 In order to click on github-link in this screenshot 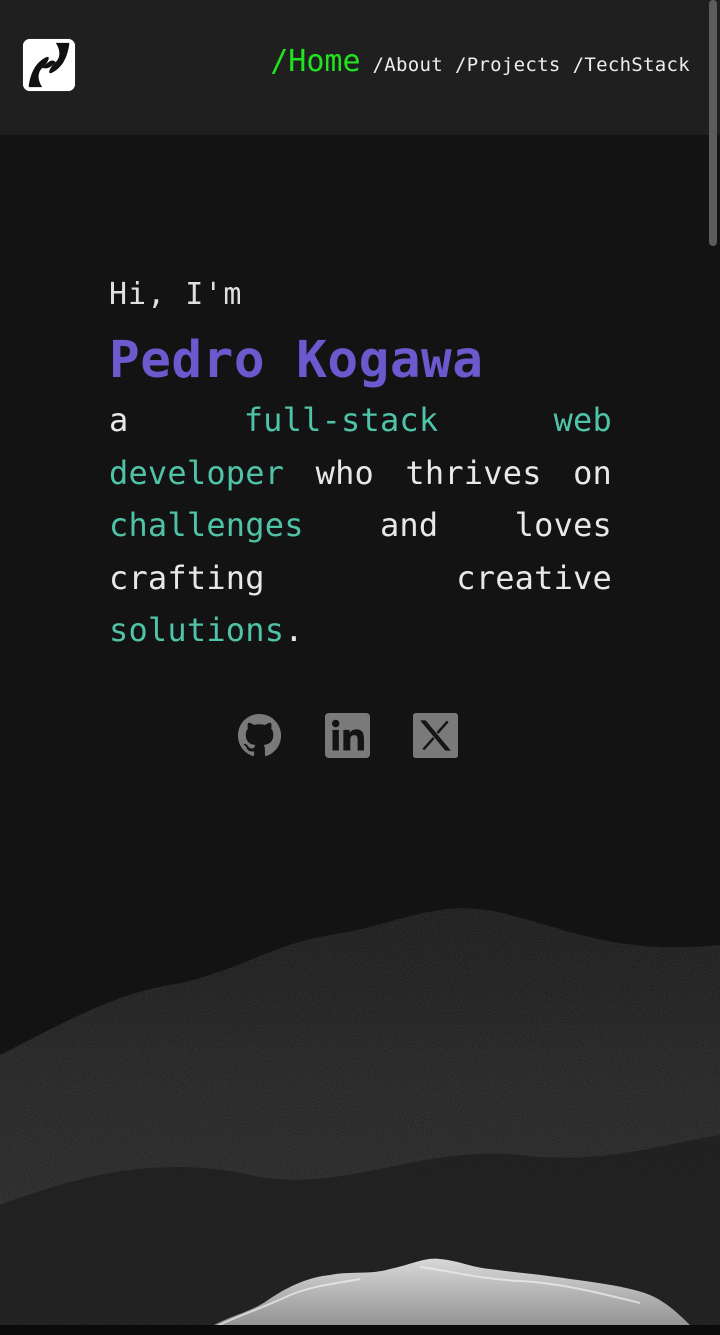, I will do `click(259, 735)`.